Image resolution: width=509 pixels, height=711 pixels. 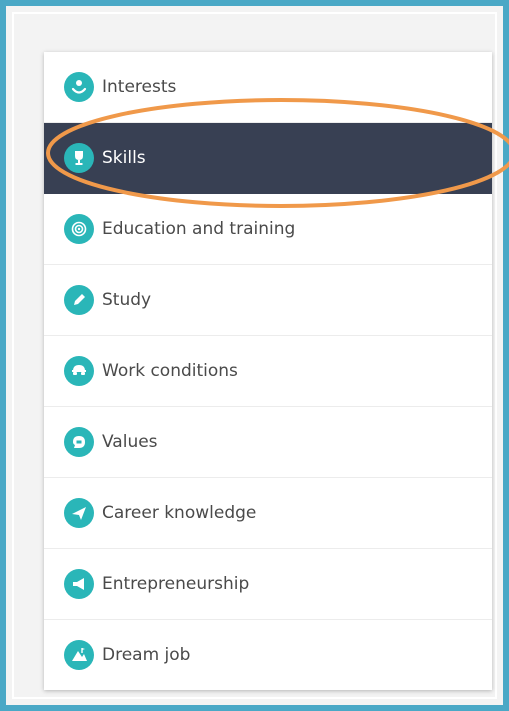 I want to click on work-conditions-icon, so click(x=79, y=371).